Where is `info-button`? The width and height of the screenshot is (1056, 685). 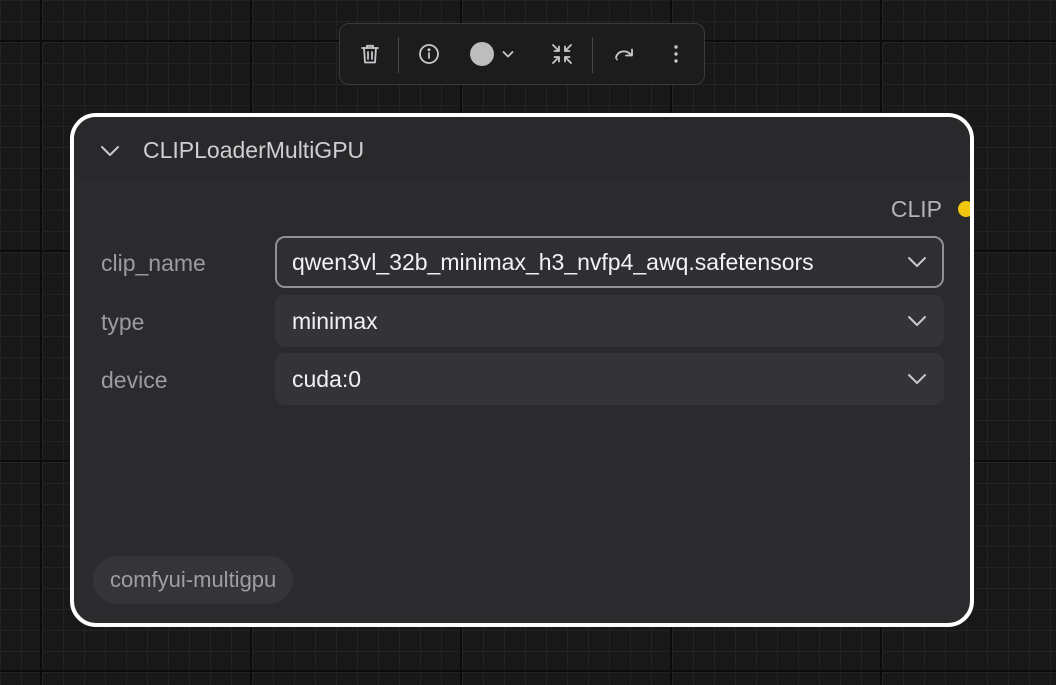 info-button is located at coordinates (429, 54).